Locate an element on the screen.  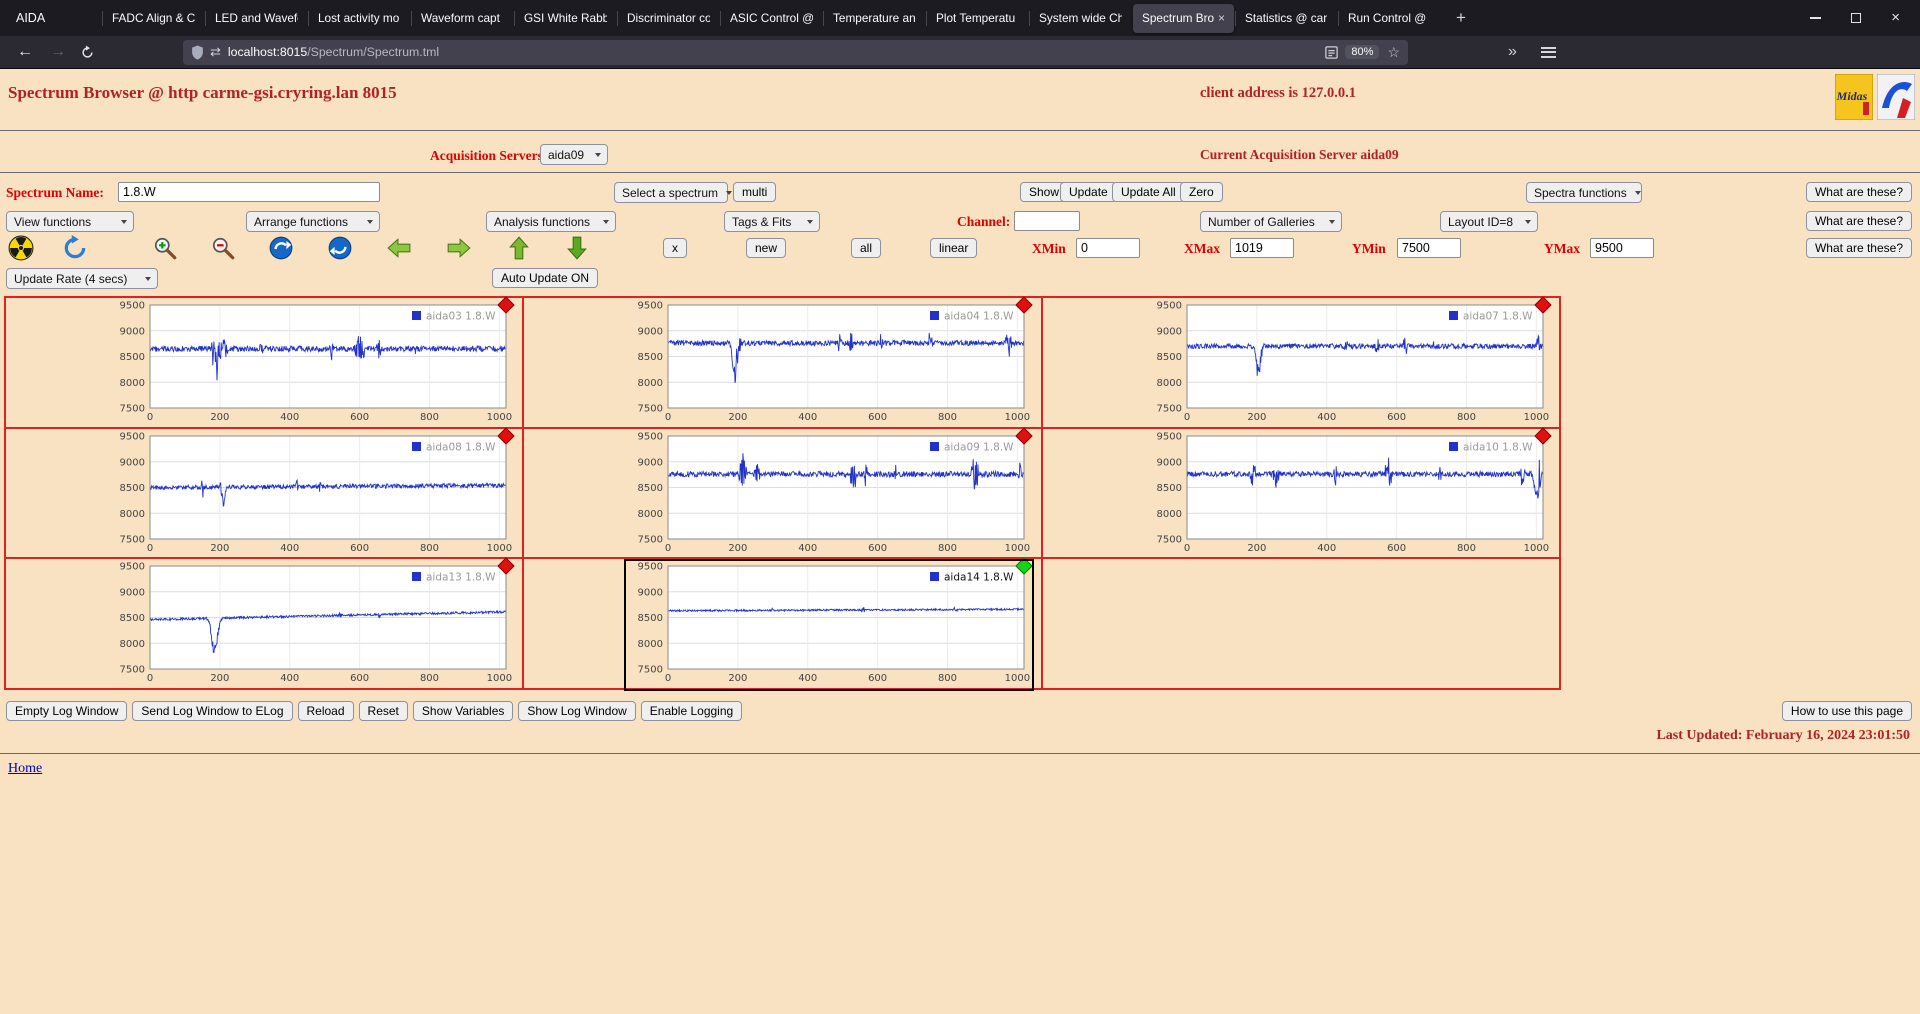
channel-input is located at coordinates (1047, 221).